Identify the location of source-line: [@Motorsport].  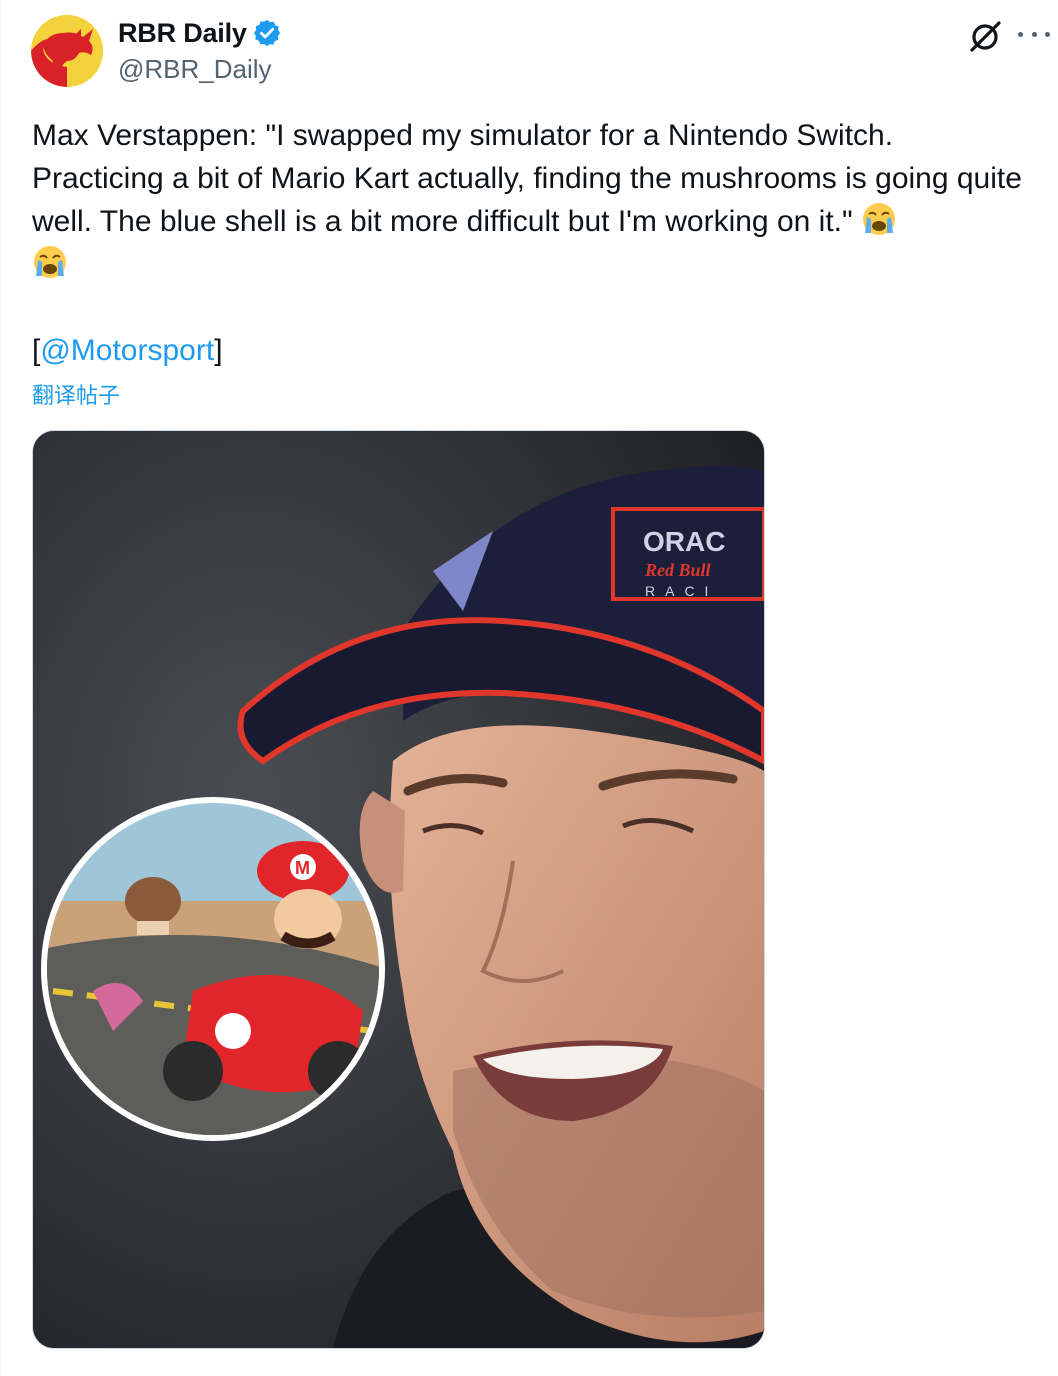
(127, 350).